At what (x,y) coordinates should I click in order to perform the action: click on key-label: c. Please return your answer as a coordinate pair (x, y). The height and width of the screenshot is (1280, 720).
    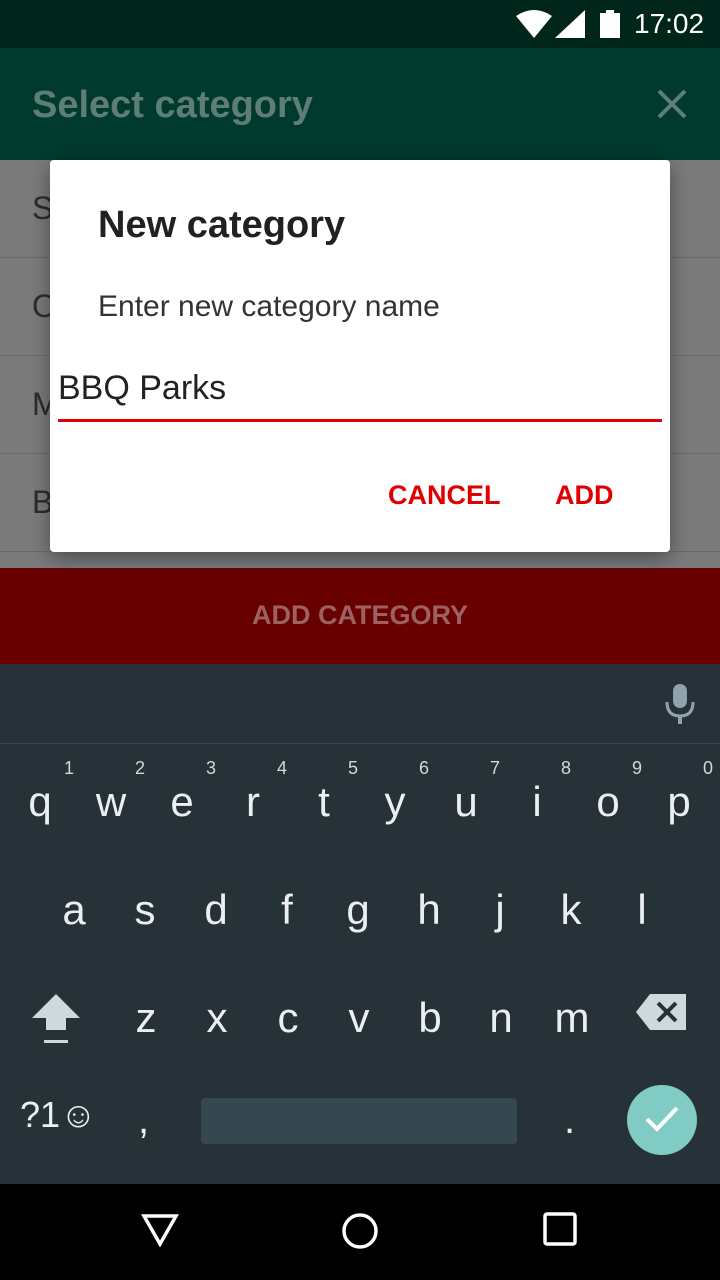
    Looking at the image, I should click on (288, 1017).